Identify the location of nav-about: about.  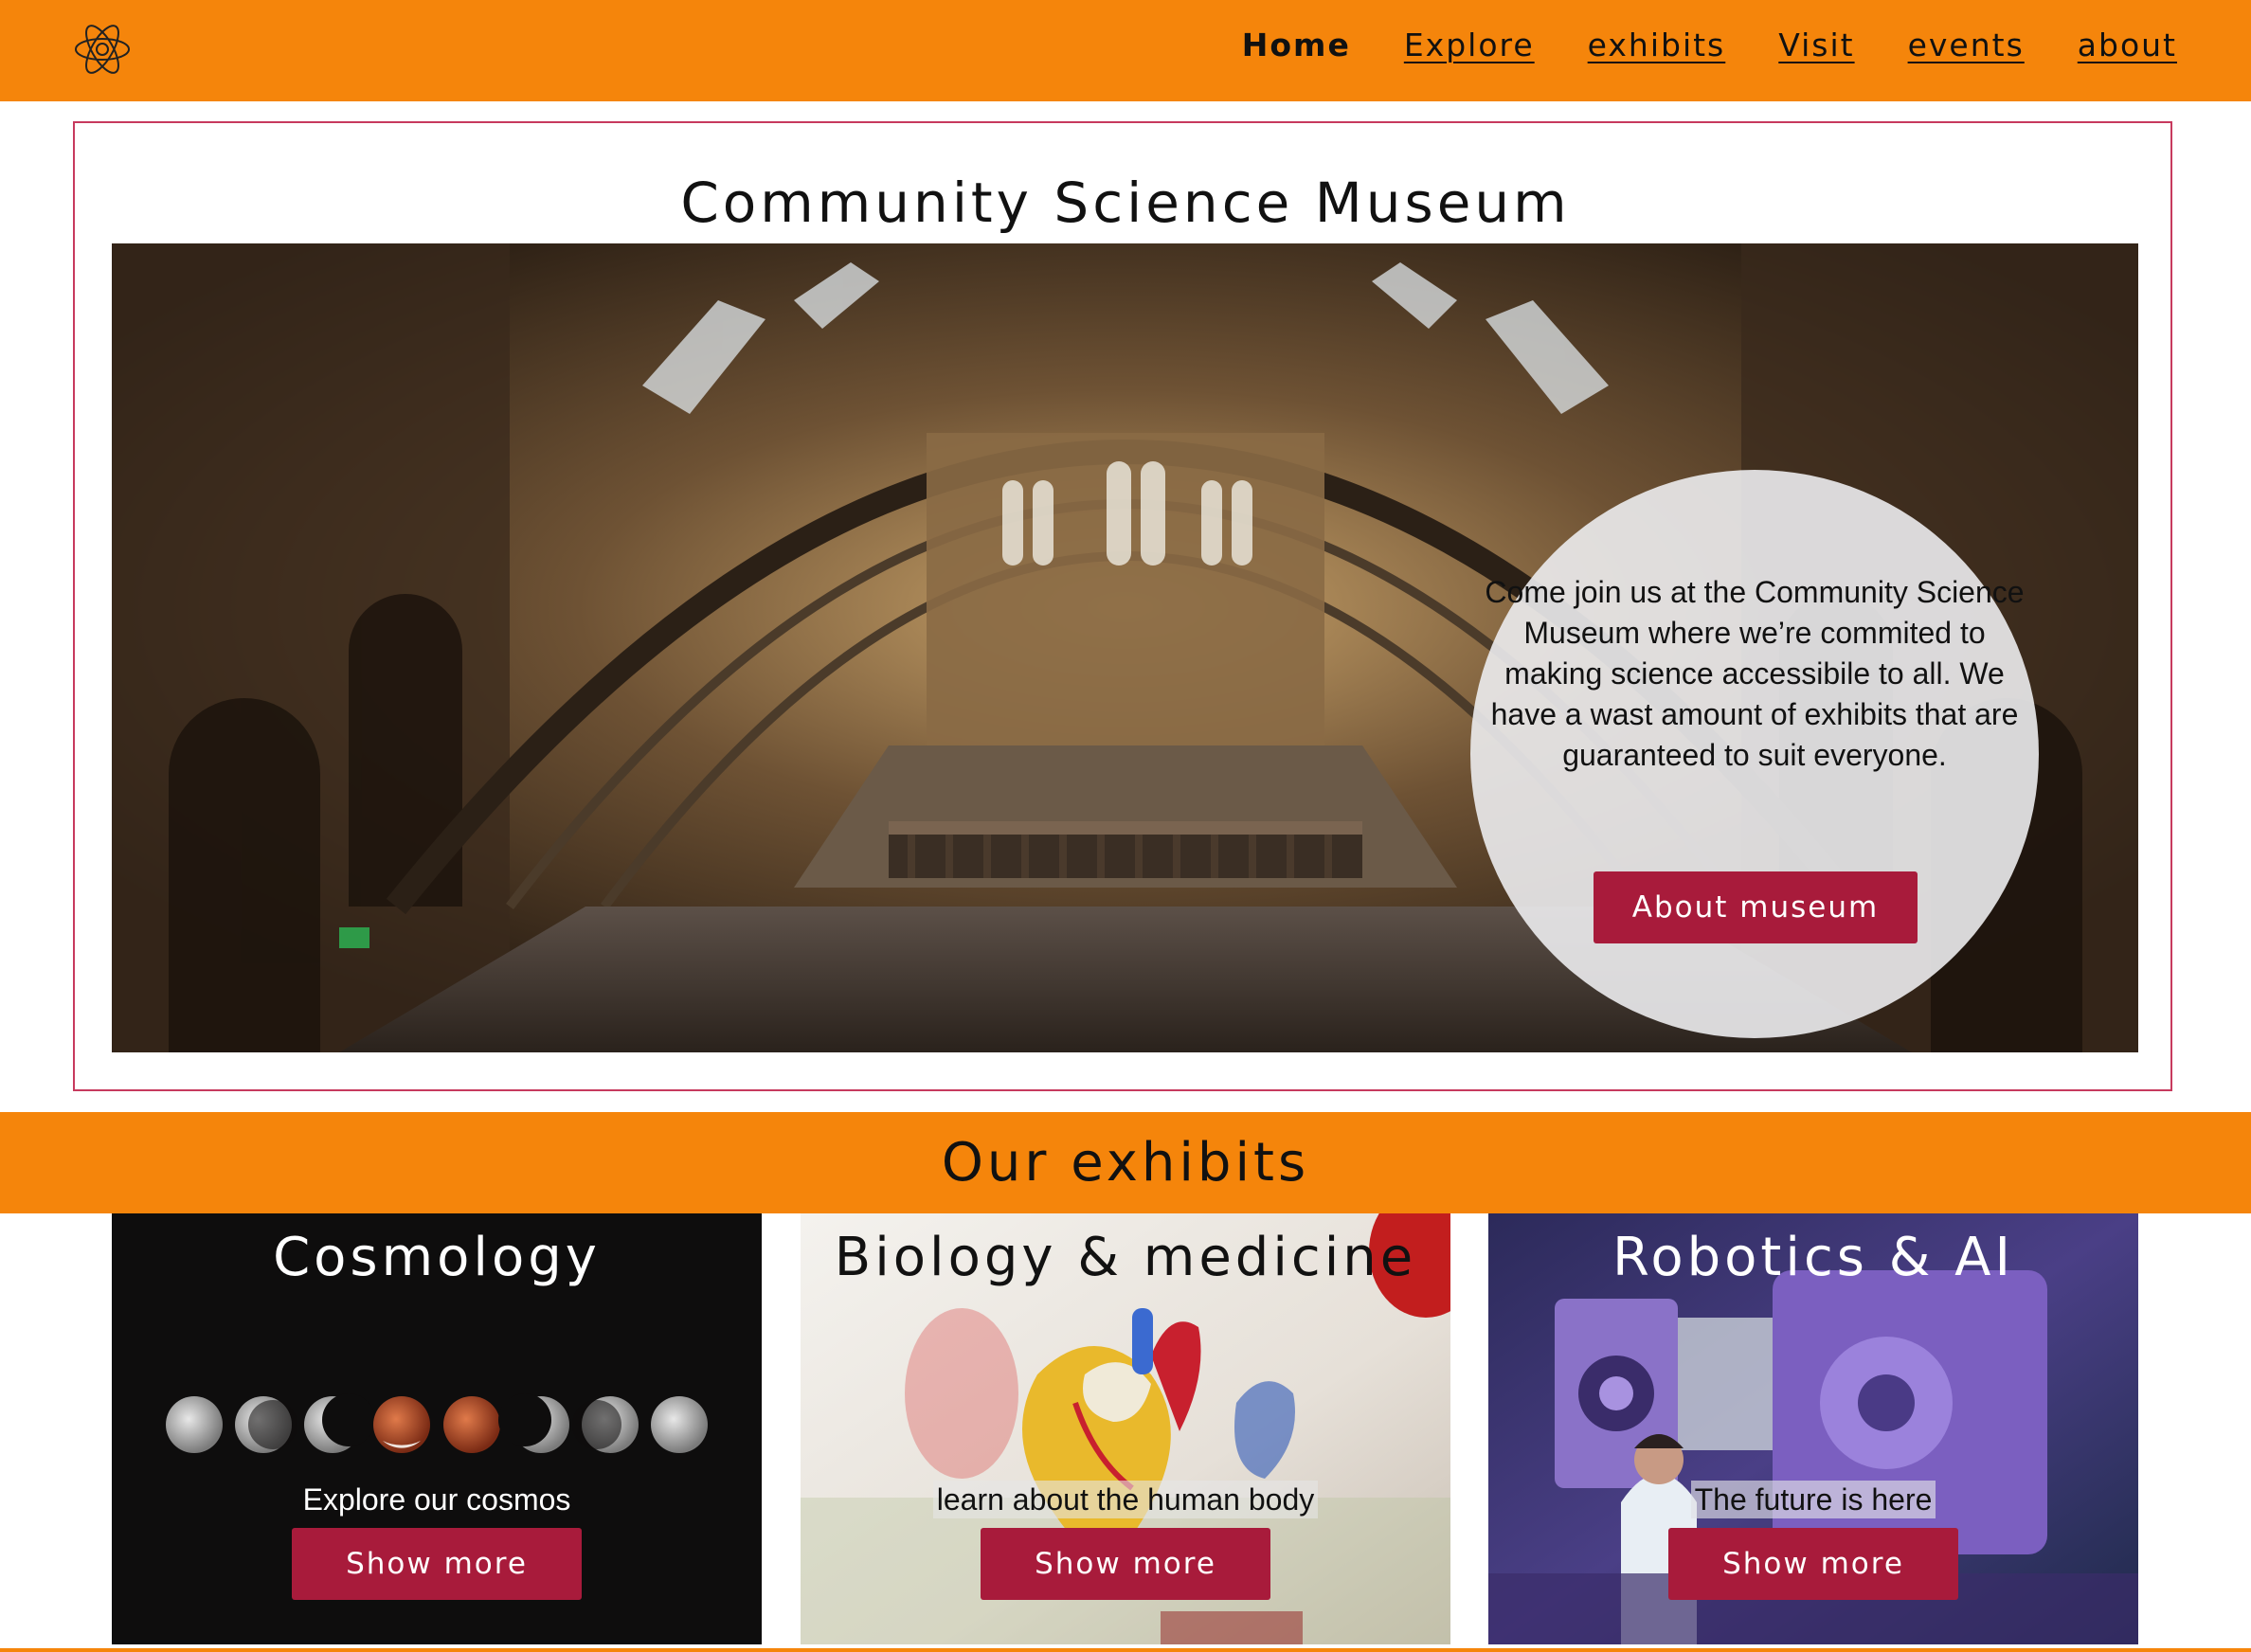
(2127, 45).